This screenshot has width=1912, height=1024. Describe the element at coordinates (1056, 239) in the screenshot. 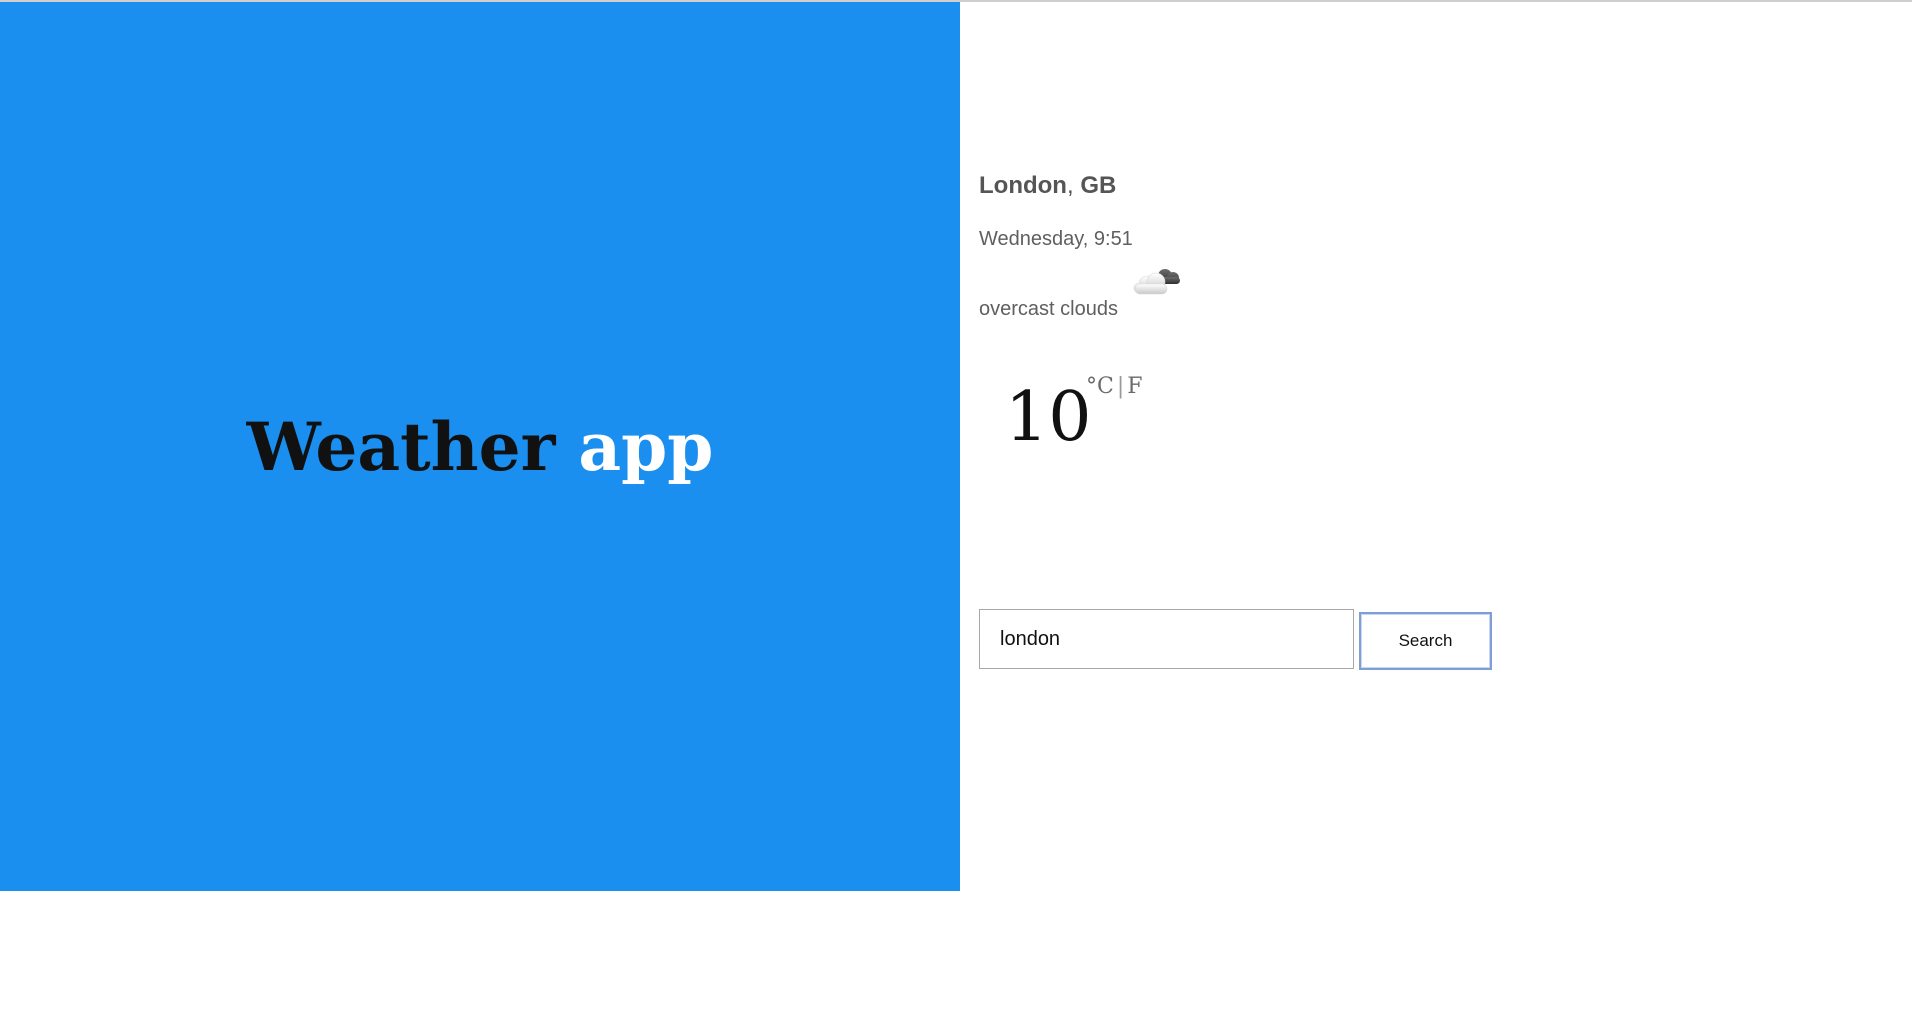

I see `day-time: Wednesday, 9:51` at that location.